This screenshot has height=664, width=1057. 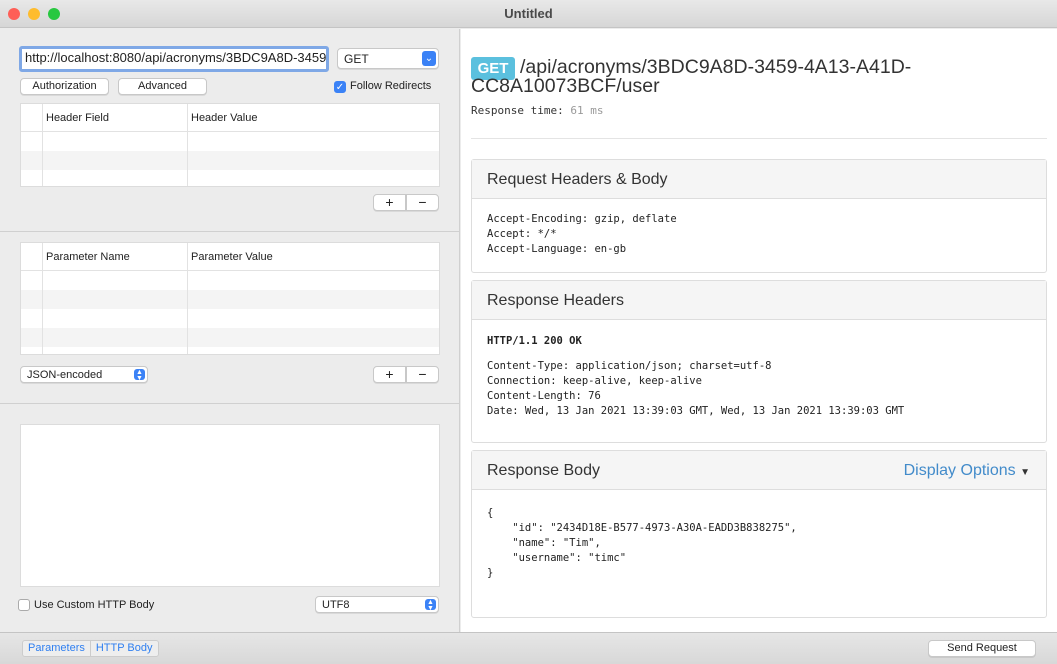 What do you see at coordinates (429, 58) in the screenshot?
I see `chevron-down-icon: ⌄` at bounding box center [429, 58].